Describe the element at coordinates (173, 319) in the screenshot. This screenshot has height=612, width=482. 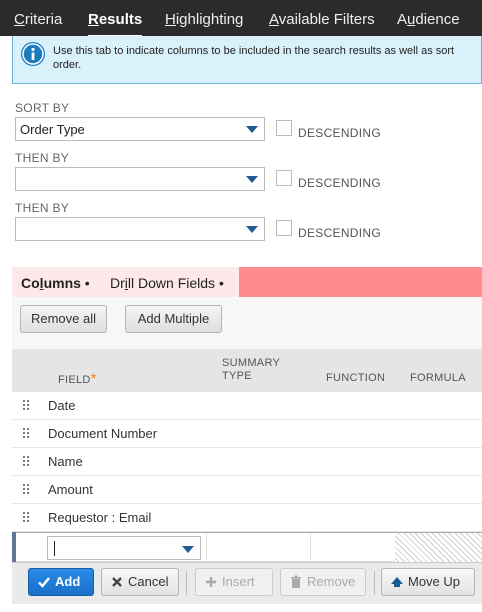
I see `add-multiple-button: Add Multiple` at that location.